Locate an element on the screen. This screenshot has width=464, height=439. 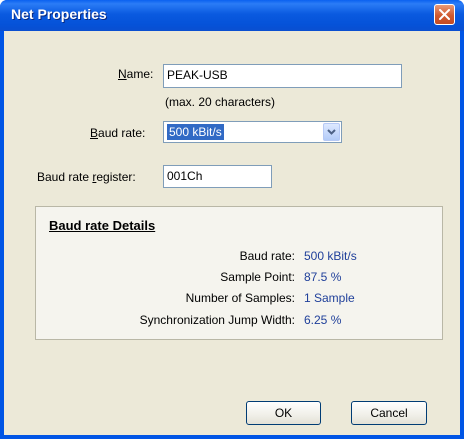
baud-rate-dropdown-button is located at coordinates (331, 132).